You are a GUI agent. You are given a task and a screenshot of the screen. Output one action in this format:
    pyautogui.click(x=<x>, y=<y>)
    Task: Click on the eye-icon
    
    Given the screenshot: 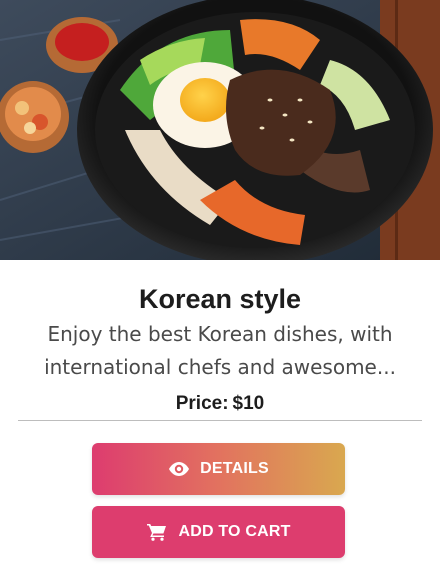 What is the action you would take?
    pyautogui.click(x=179, y=469)
    